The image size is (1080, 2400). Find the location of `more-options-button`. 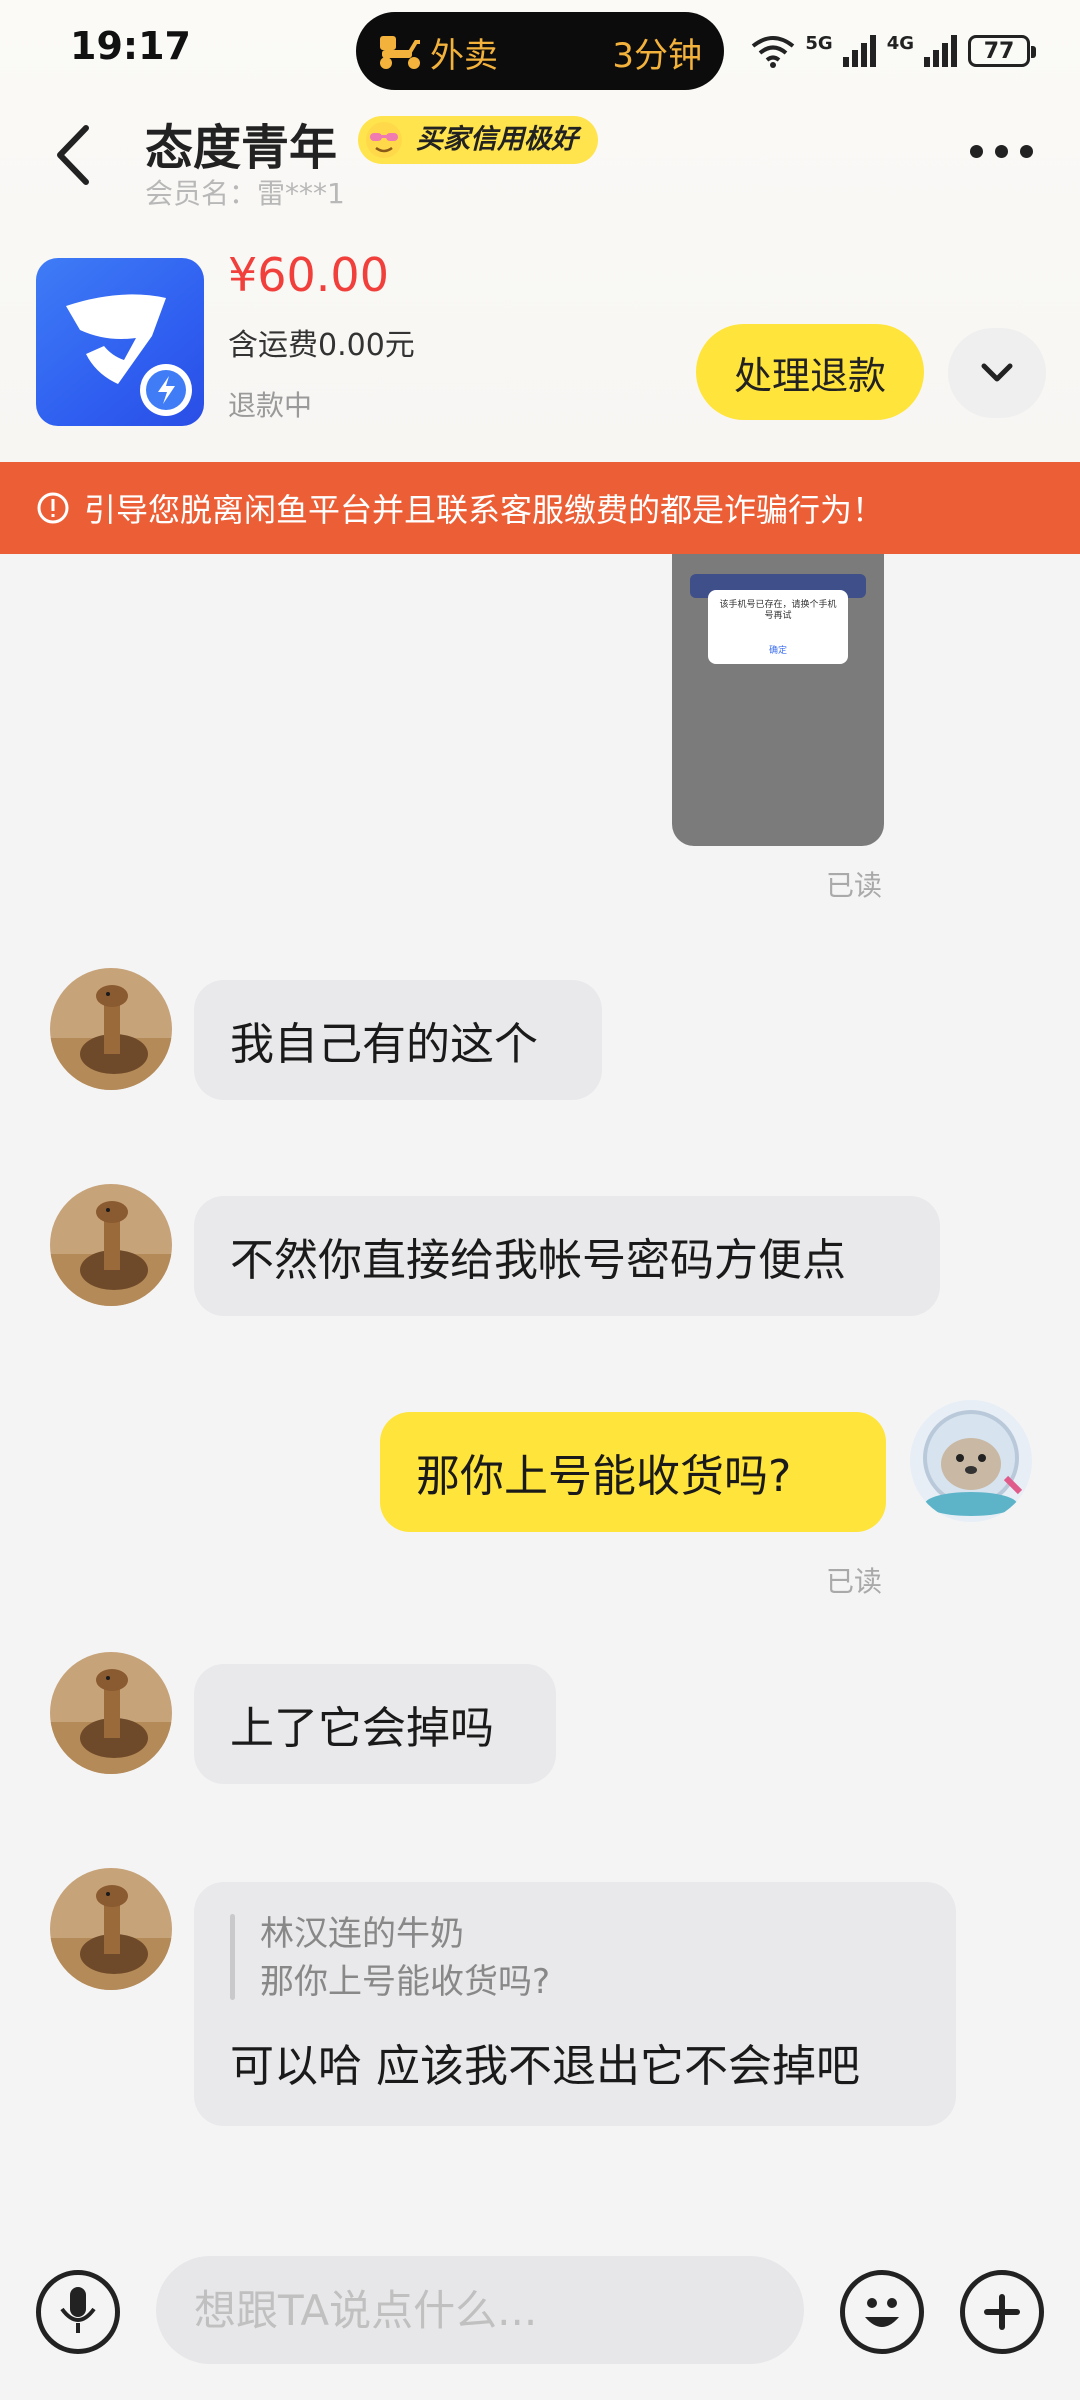

more-options-button is located at coordinates (1002, 151).